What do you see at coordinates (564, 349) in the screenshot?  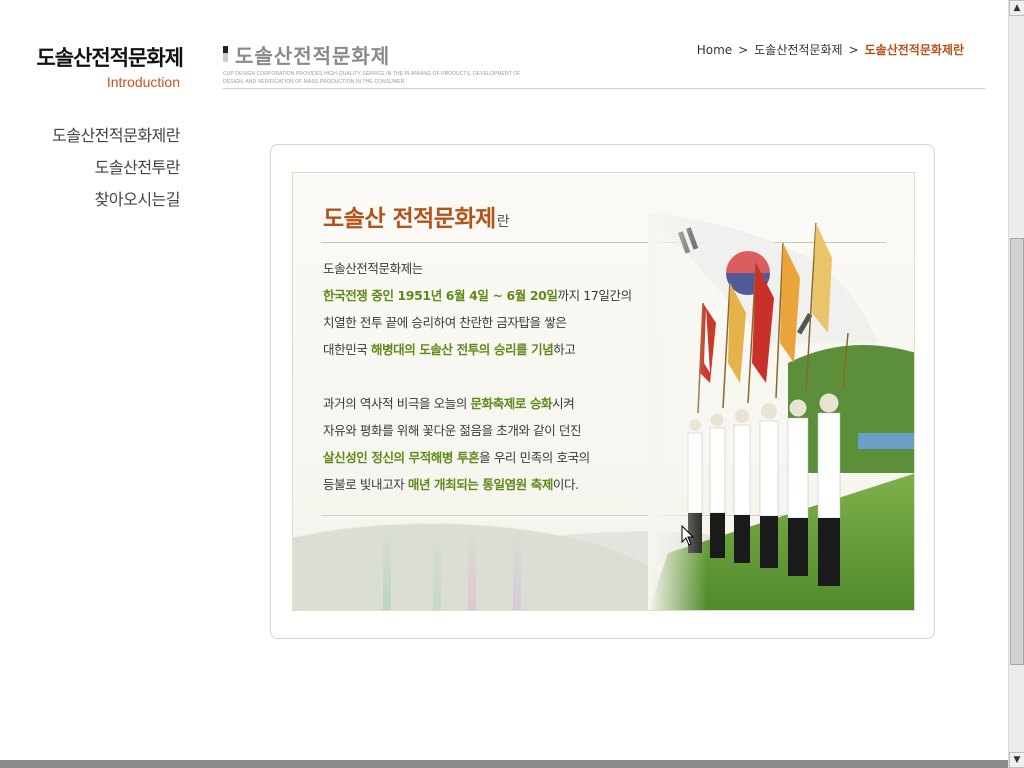 I see `body-text: 하고` at bounding box center [564, 349].